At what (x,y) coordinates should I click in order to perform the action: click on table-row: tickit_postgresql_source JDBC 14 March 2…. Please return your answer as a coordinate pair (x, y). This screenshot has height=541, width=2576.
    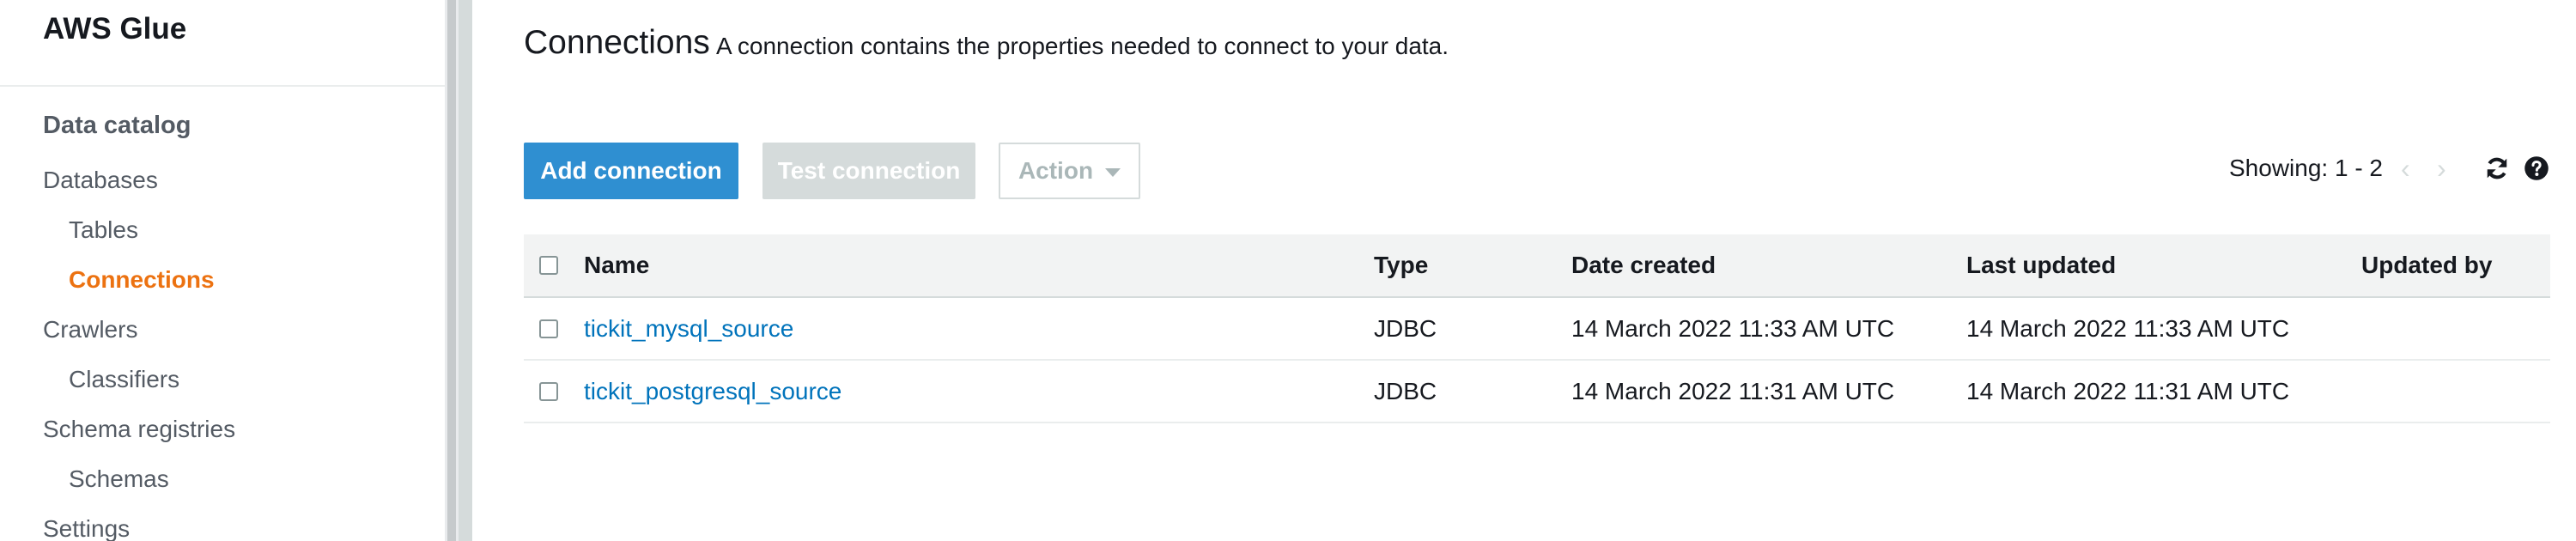
    Looking at the image, I should click on (1537, 392).